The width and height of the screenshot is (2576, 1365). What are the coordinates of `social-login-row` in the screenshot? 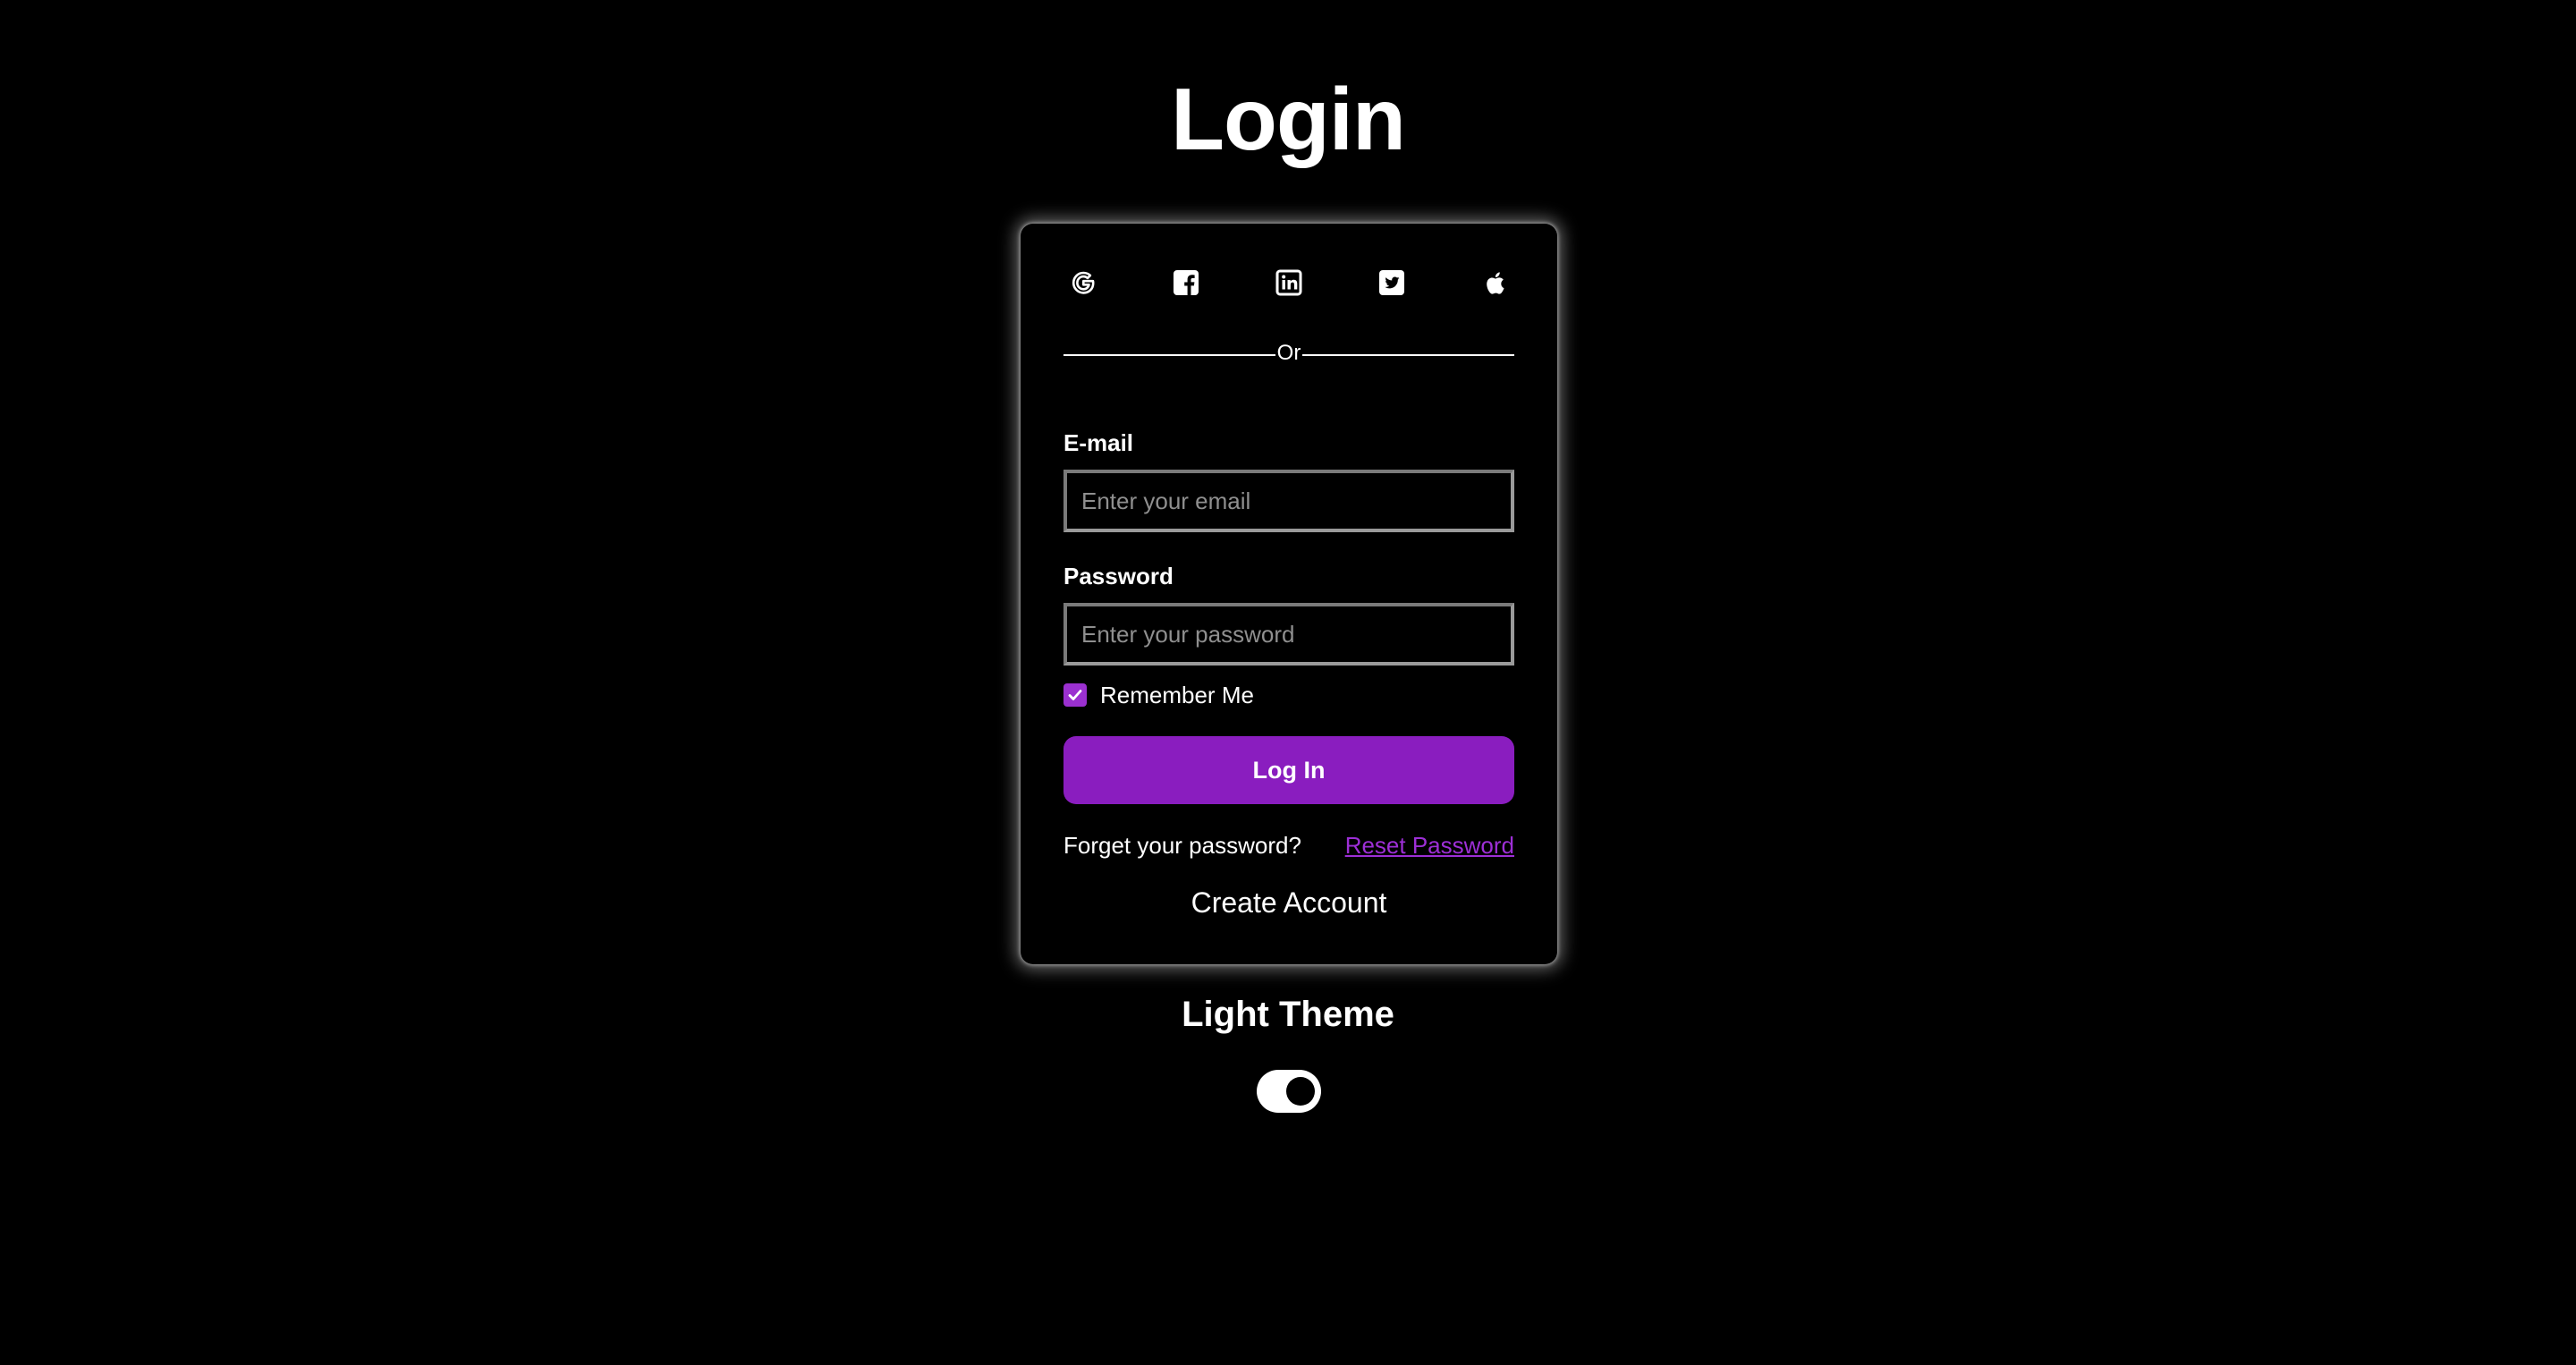 It's located at (1288, 282).